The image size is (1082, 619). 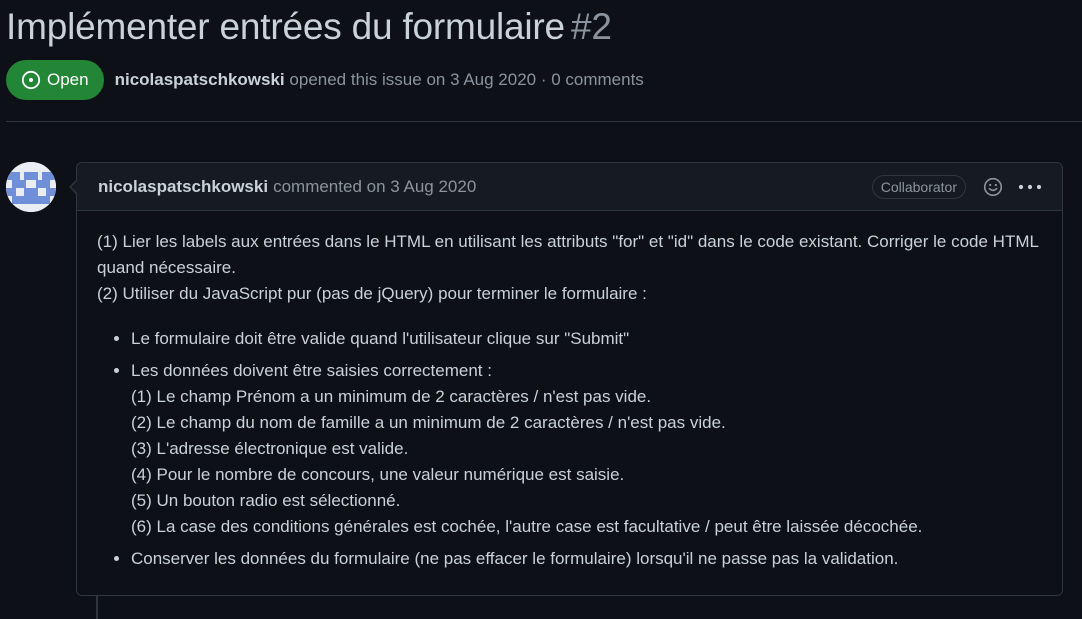 I want to click on avatar, so click(x=31, y=187).